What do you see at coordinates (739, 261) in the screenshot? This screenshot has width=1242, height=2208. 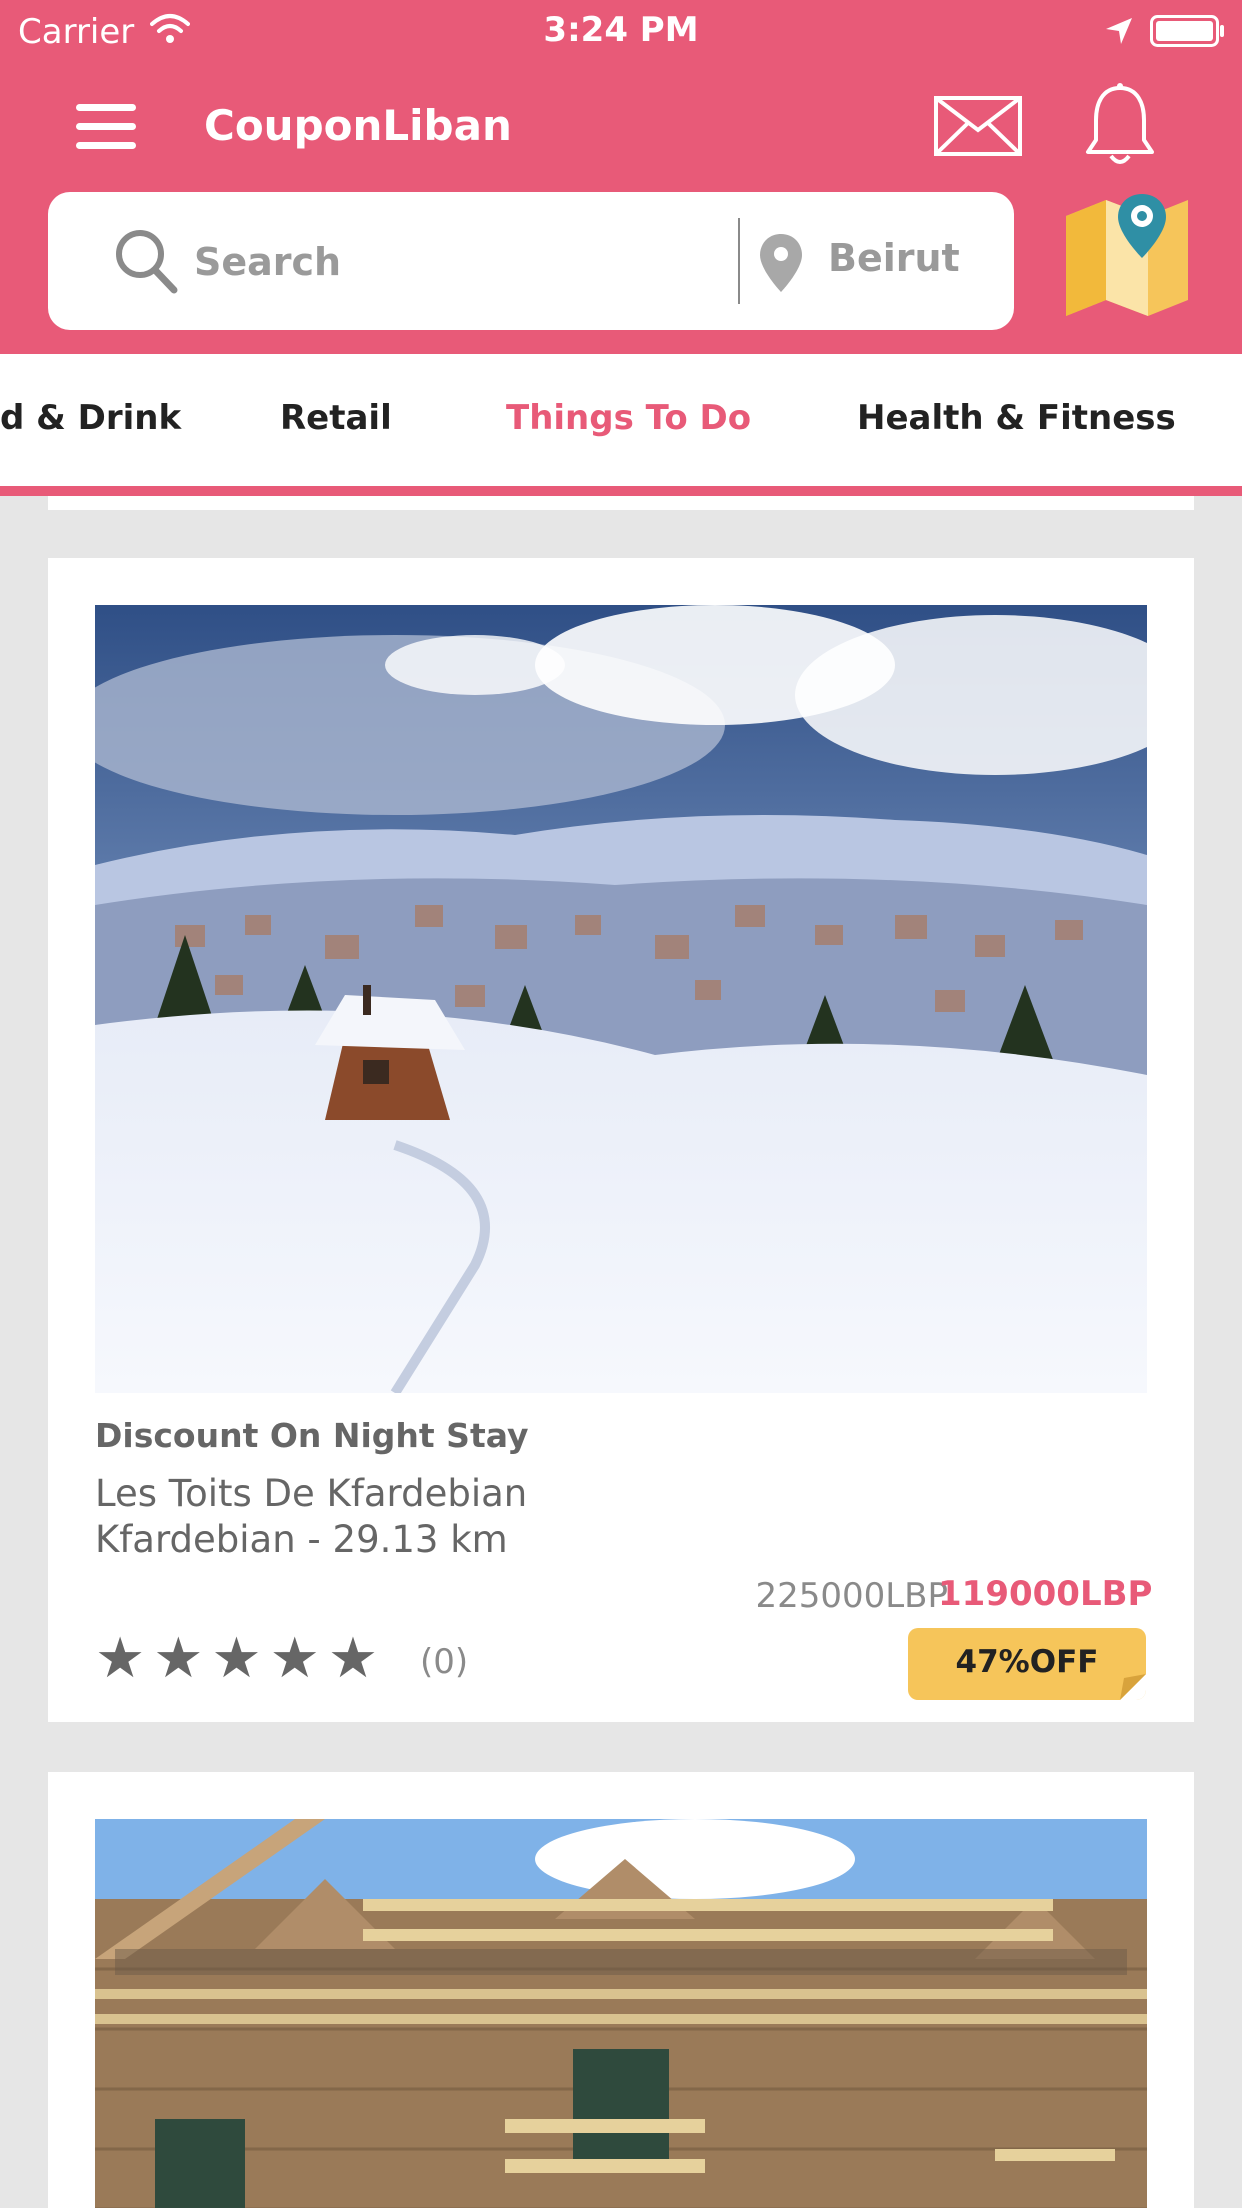 I see `search-divider` at bounding box center [739, 261].